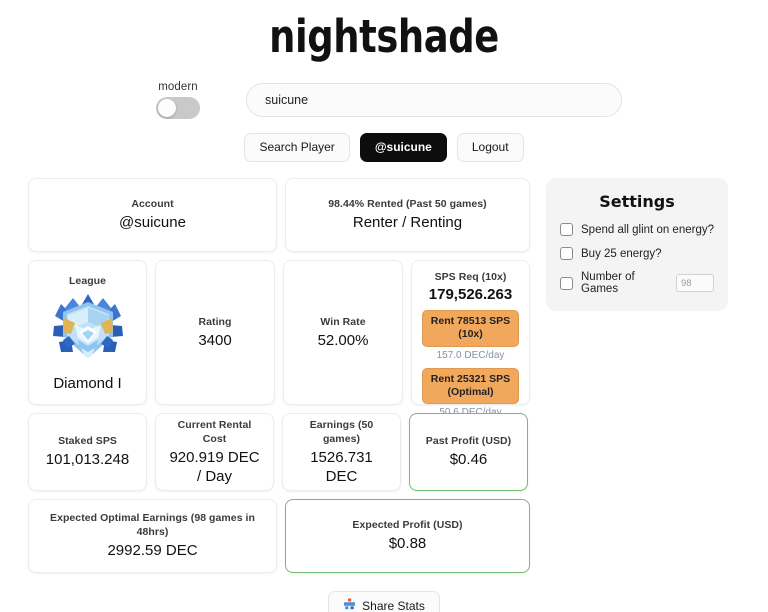  I want to click on share-emoji-icon, so click(349, 605).